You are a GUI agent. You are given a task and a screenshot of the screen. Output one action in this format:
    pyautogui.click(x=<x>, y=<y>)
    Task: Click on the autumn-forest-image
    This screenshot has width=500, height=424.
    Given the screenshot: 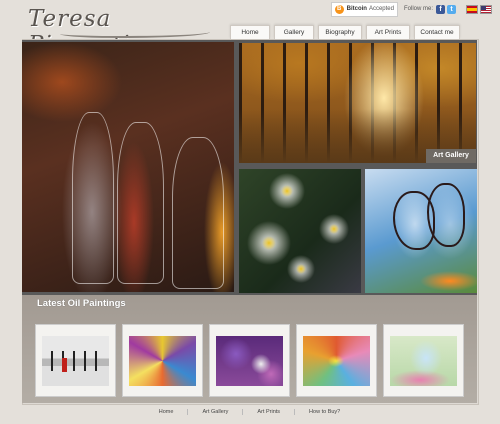 What is the action you would take?
    pyautogui.click(x=357, y=103)
    